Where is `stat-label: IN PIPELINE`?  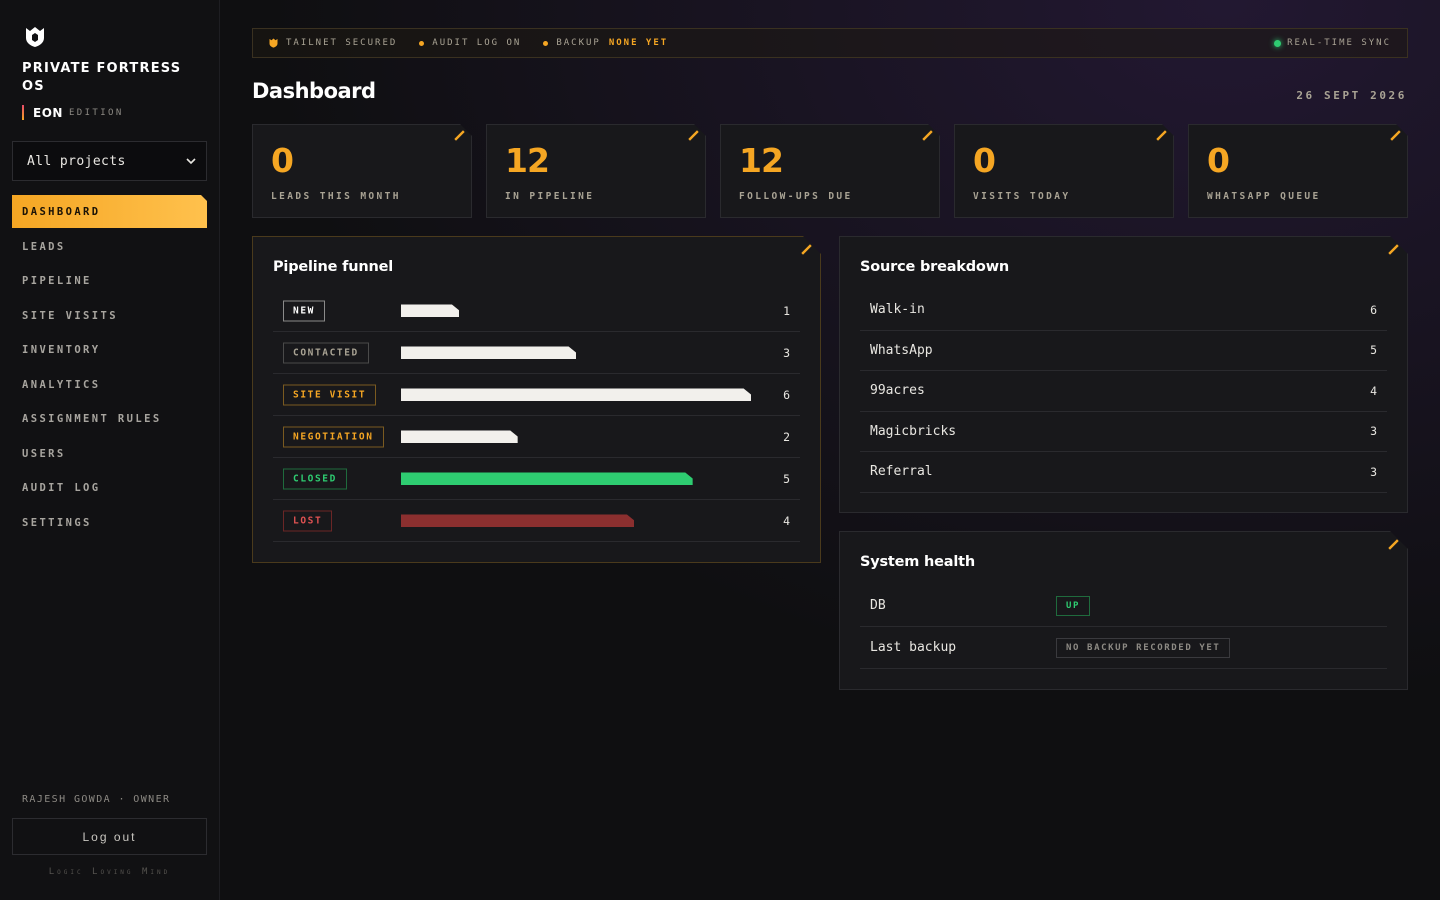 stat-label: IN PIPELINE is located at coordinates (550, 196).